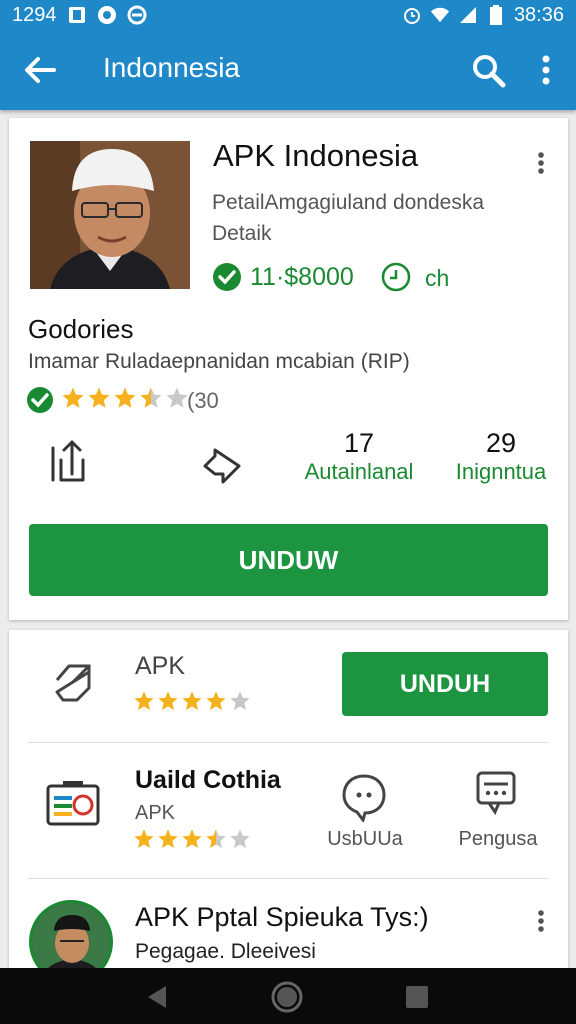 Image resolution: width=576 pixels, height=1024 pixels. Describe the element at coordinates (288, 560) in the screenshot. I see `download-button: UNDUW` at that location.